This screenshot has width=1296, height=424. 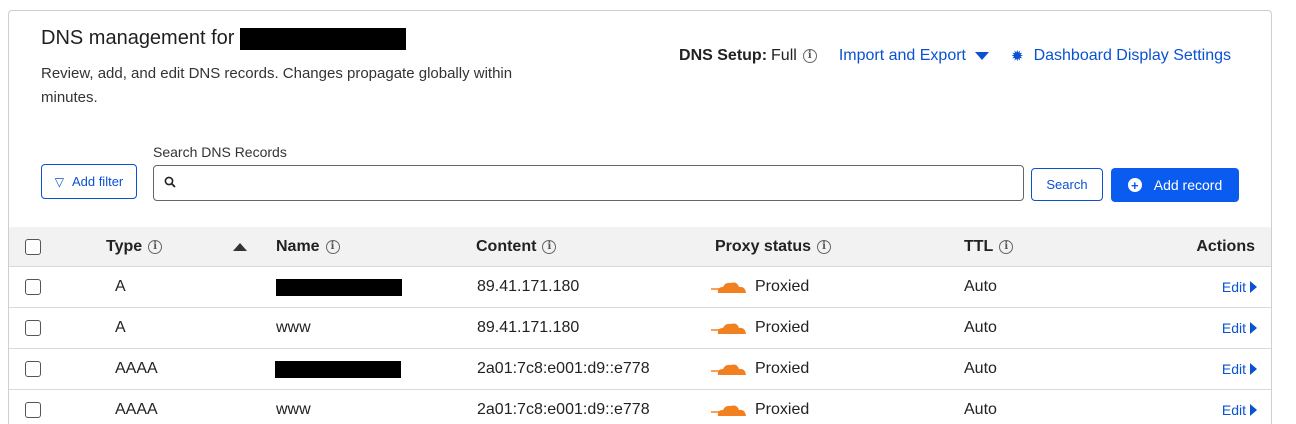 What do you see at coordinates (1134, 185) in the screenshot?
I see `plus-circle-icon: +` at bounding box center [1134, 185].